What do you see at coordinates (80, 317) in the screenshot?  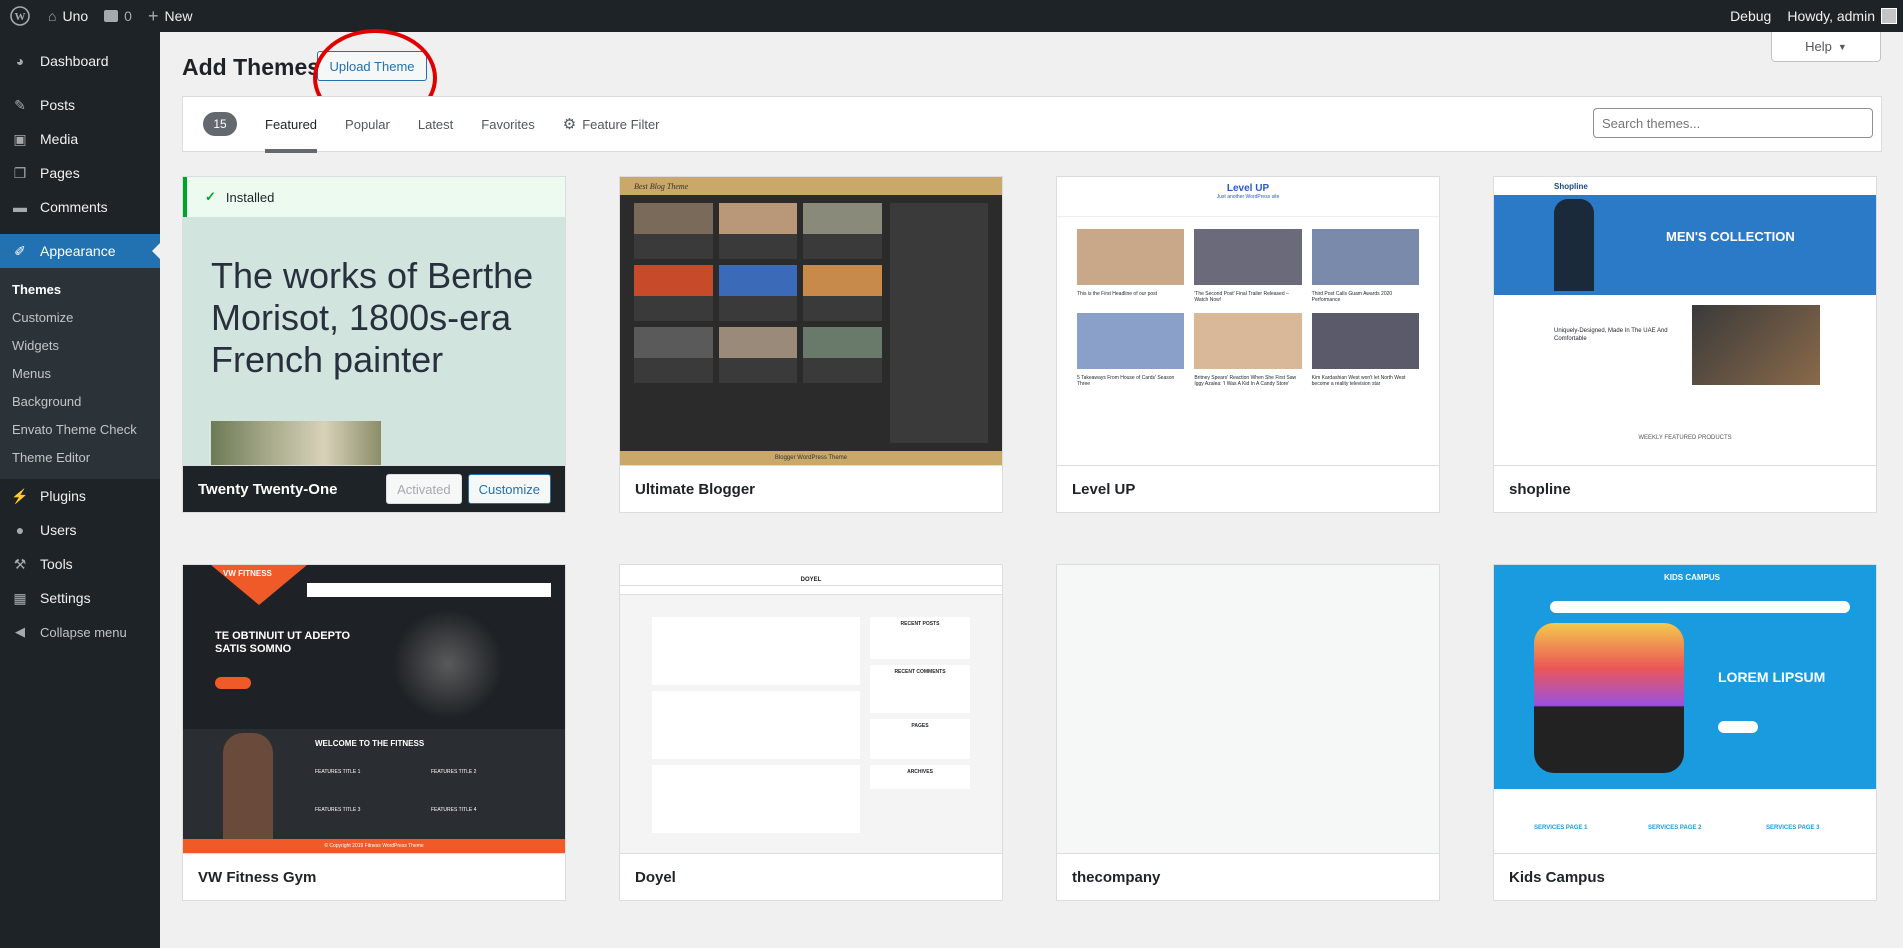 I see `submenu-customize: Customize` at bounding box center [80, 317].